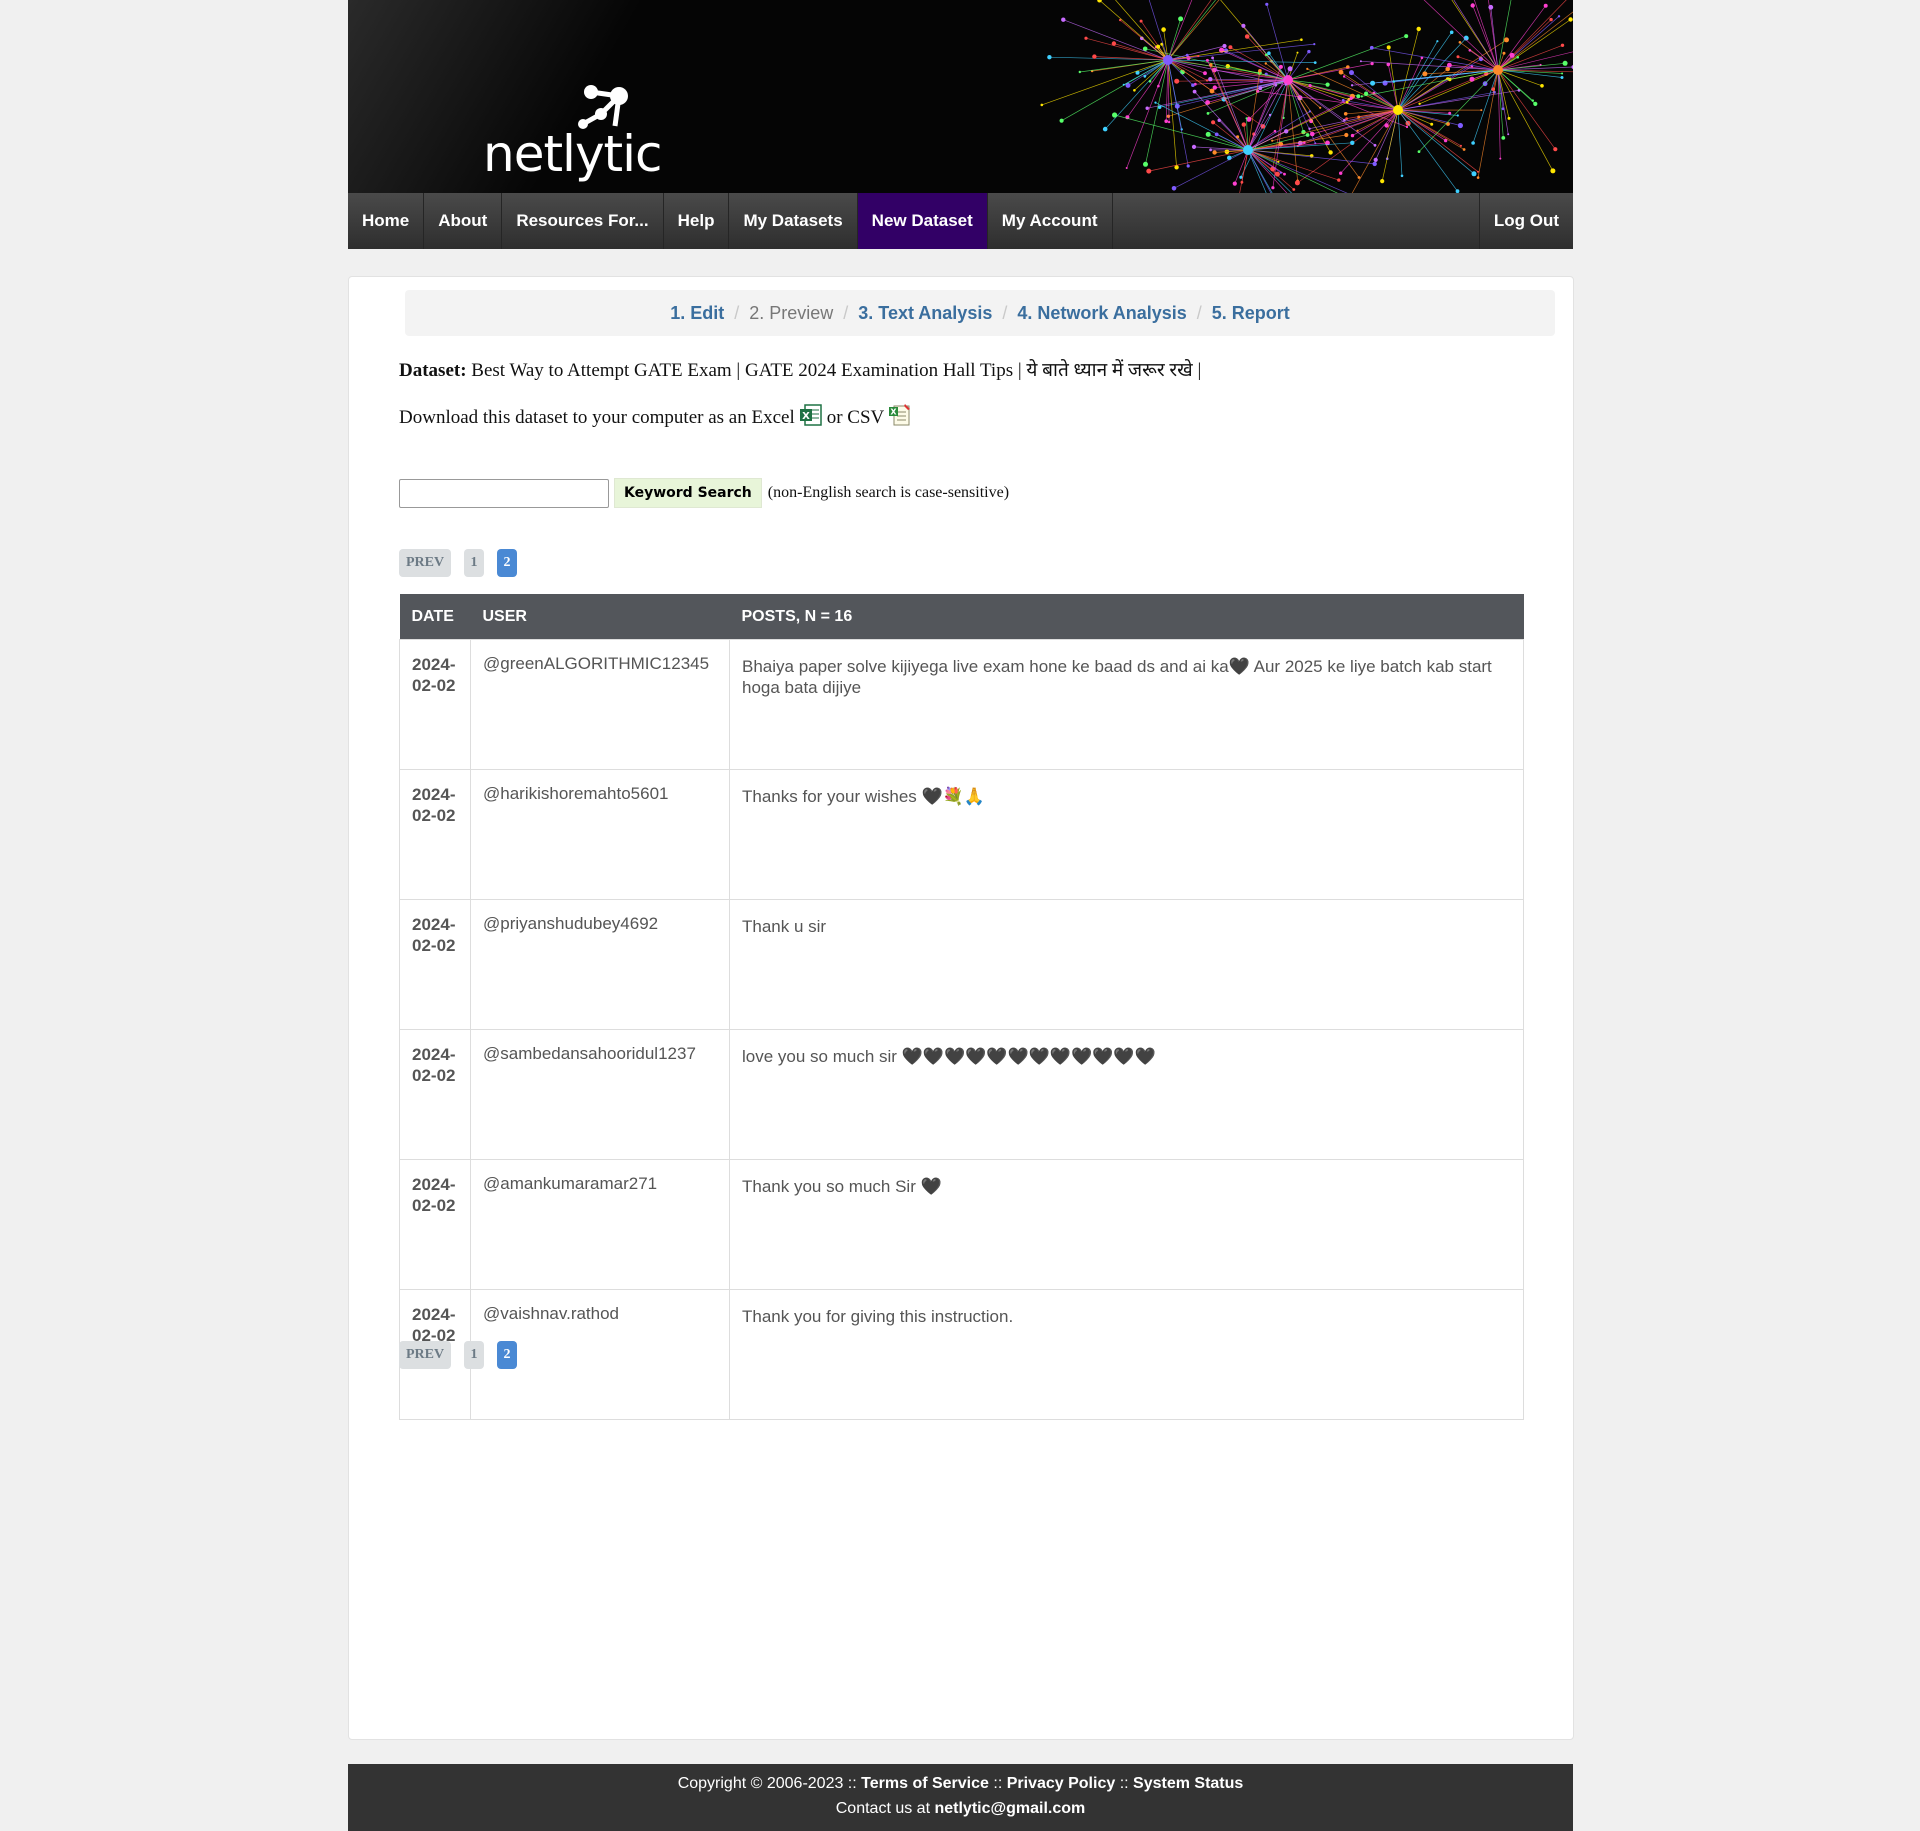  Describe the element at coordinates (463, 221) in the screenshot. I see `nav-item-about: About` at that location.